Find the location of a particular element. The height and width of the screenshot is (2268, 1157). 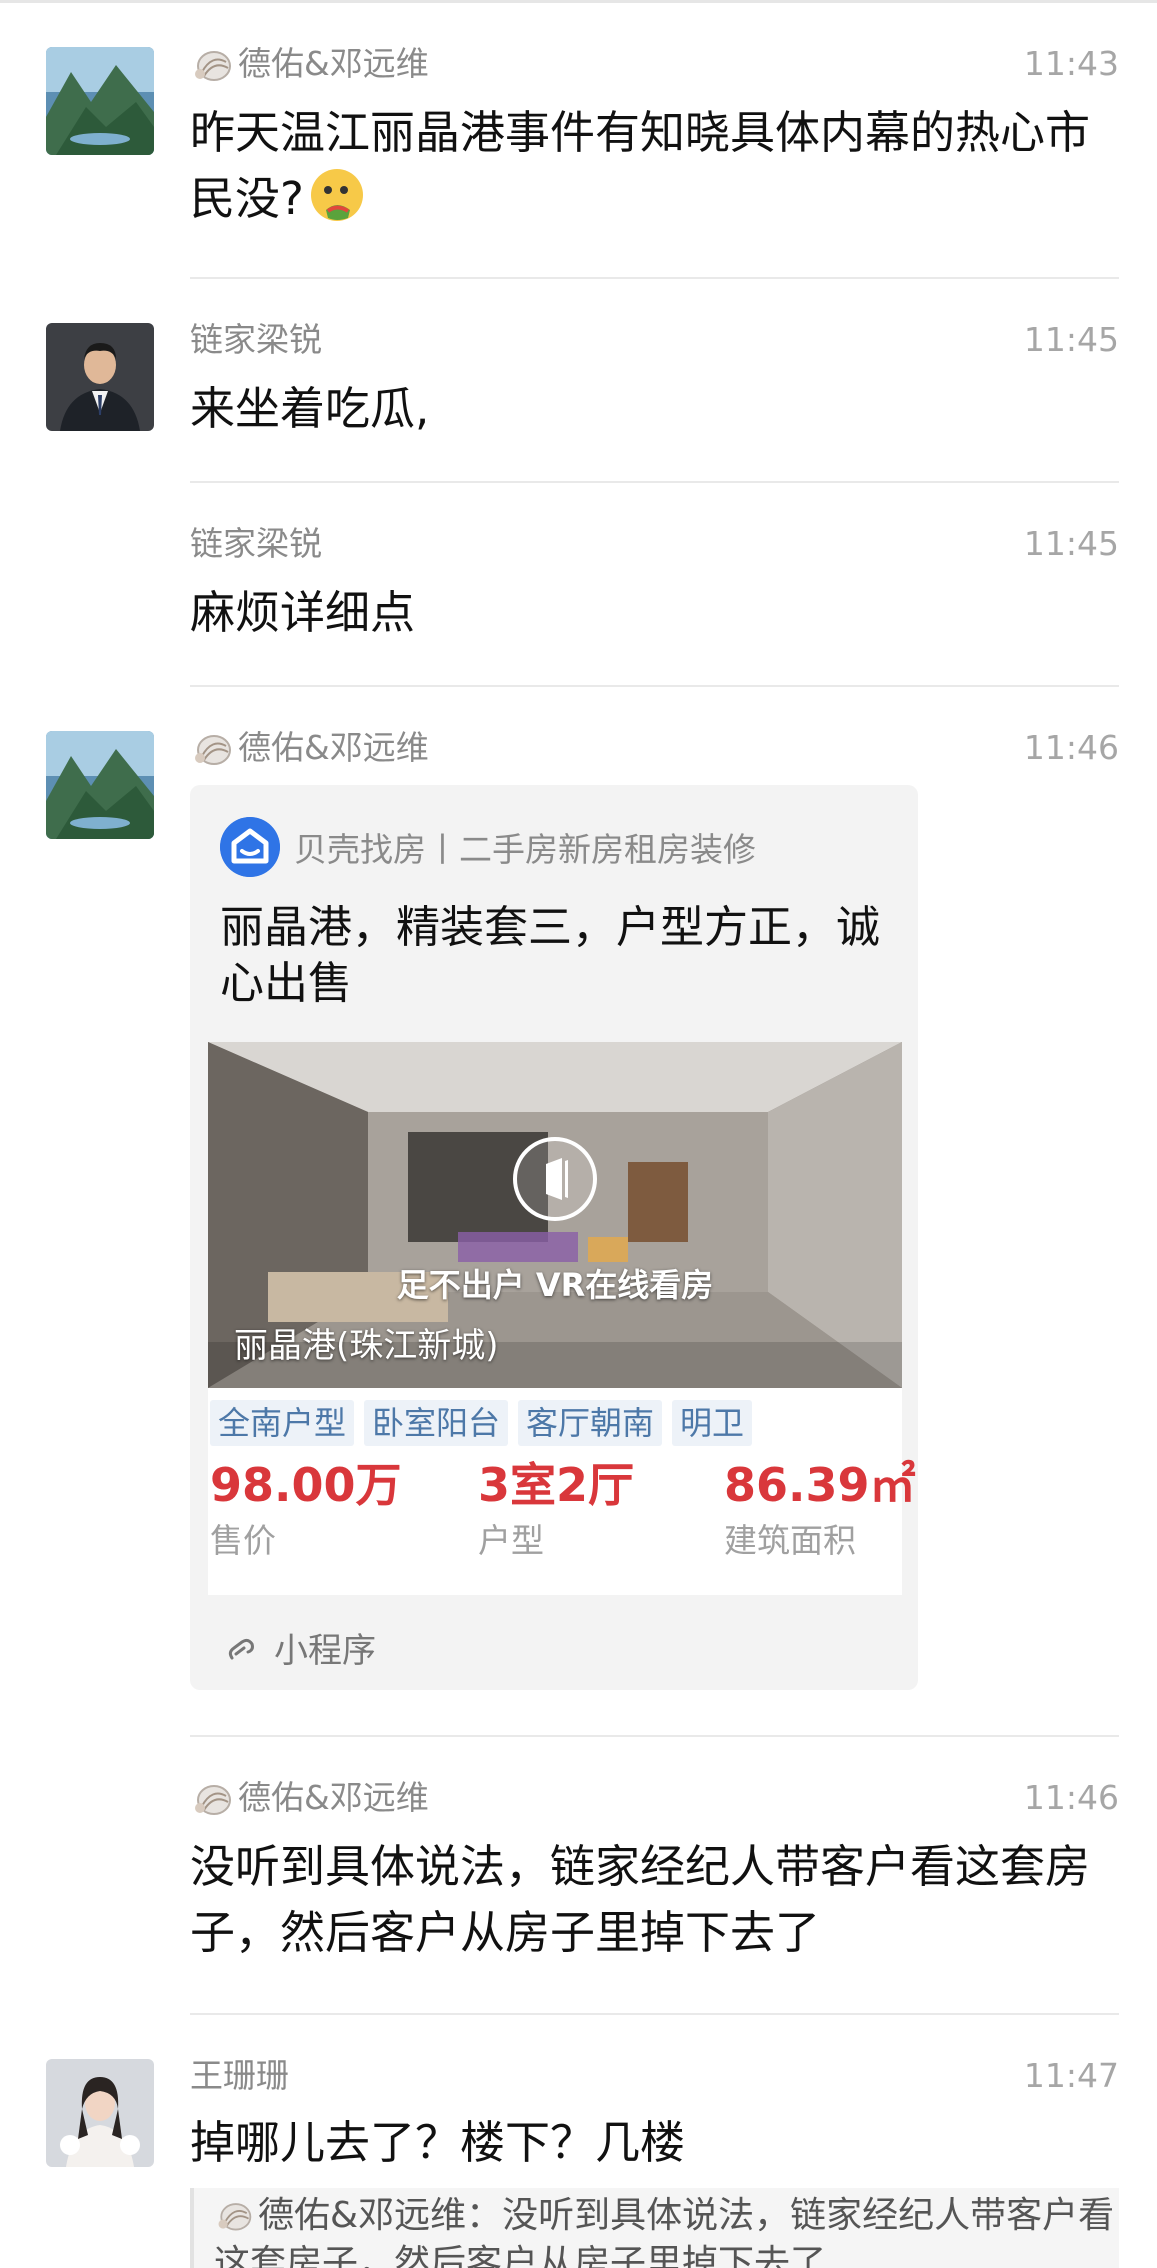

feature-tags: 全南户型 卧室阳台 客厅朝南 明卫 is located at coordinates (481, 1423).